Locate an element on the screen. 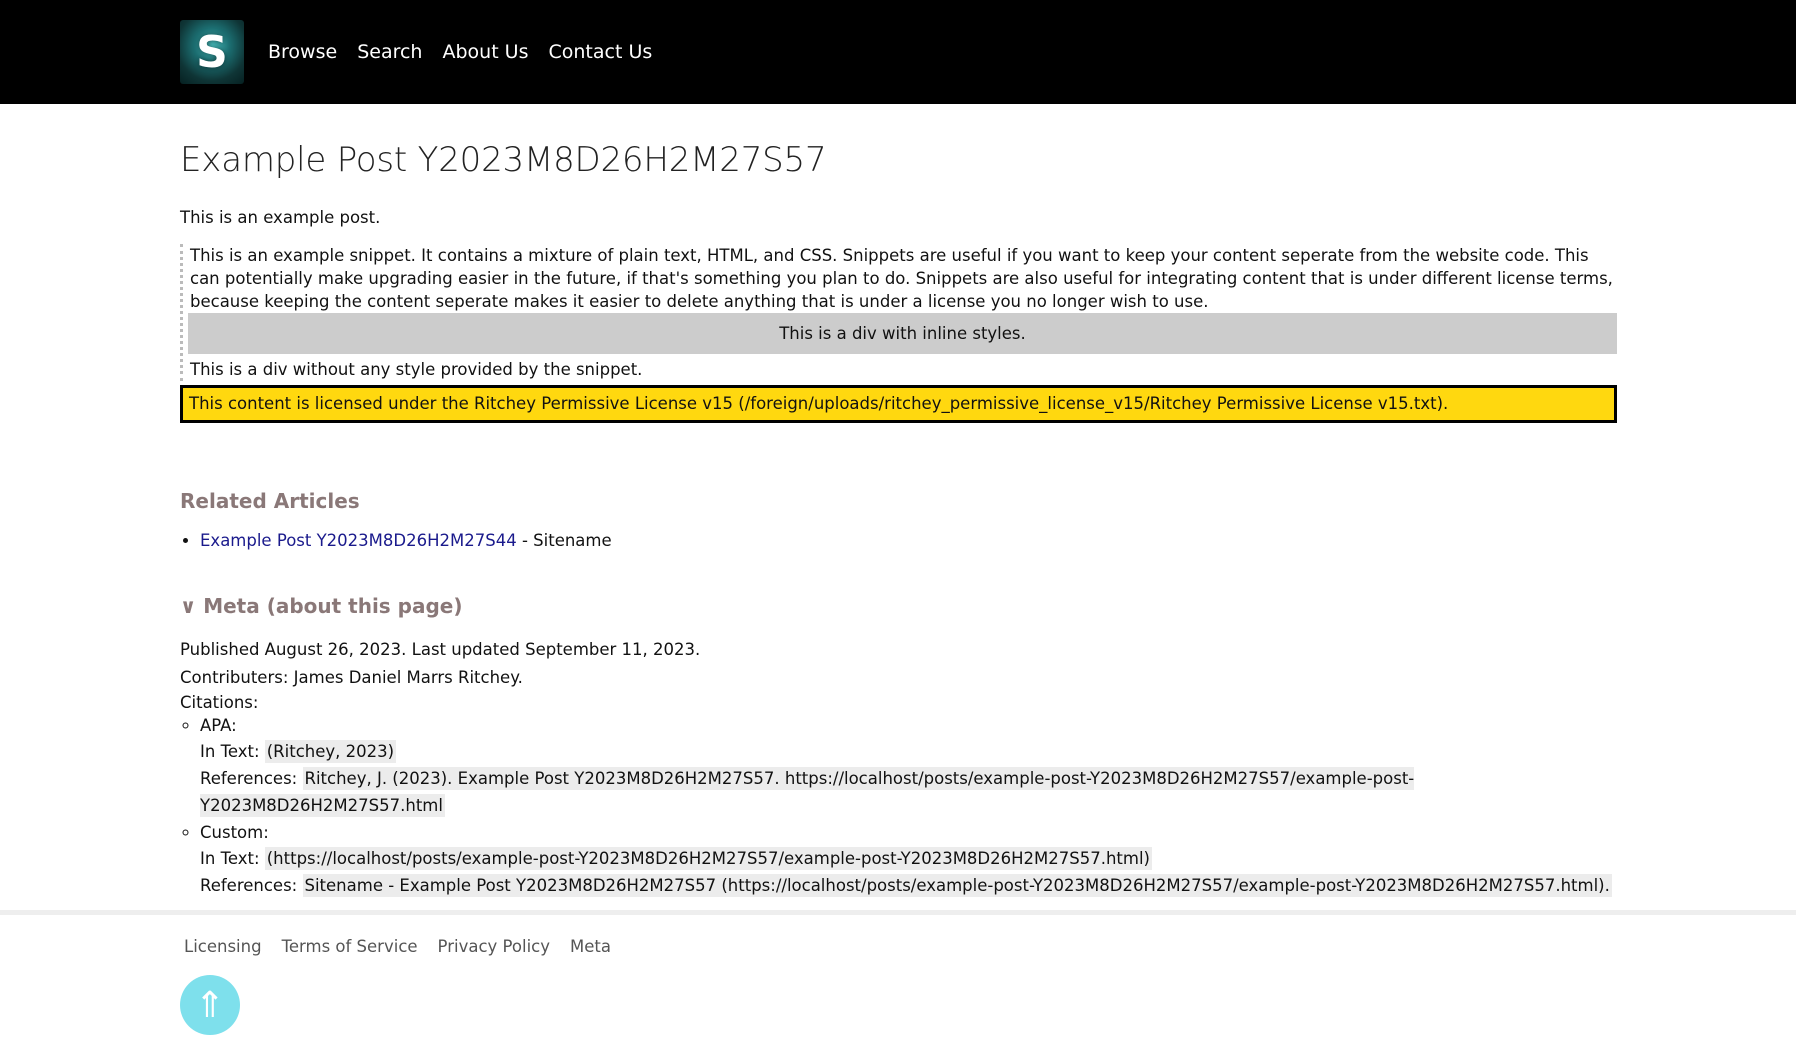 The image size is (1796, 1039). inline-styled-div: This is a div with inline styles. is located at coordinates (902, 333).